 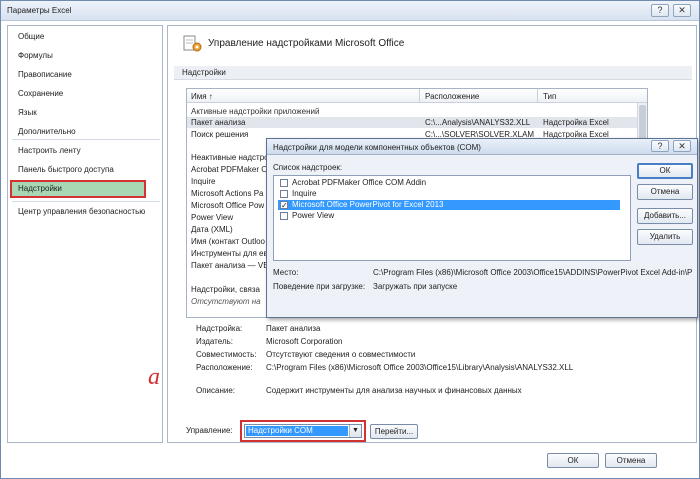 What do you see at coordinates (86, 36) in the screenshot?
I see `sidebar-item-general: Общие` at bounding box center [86, 36].